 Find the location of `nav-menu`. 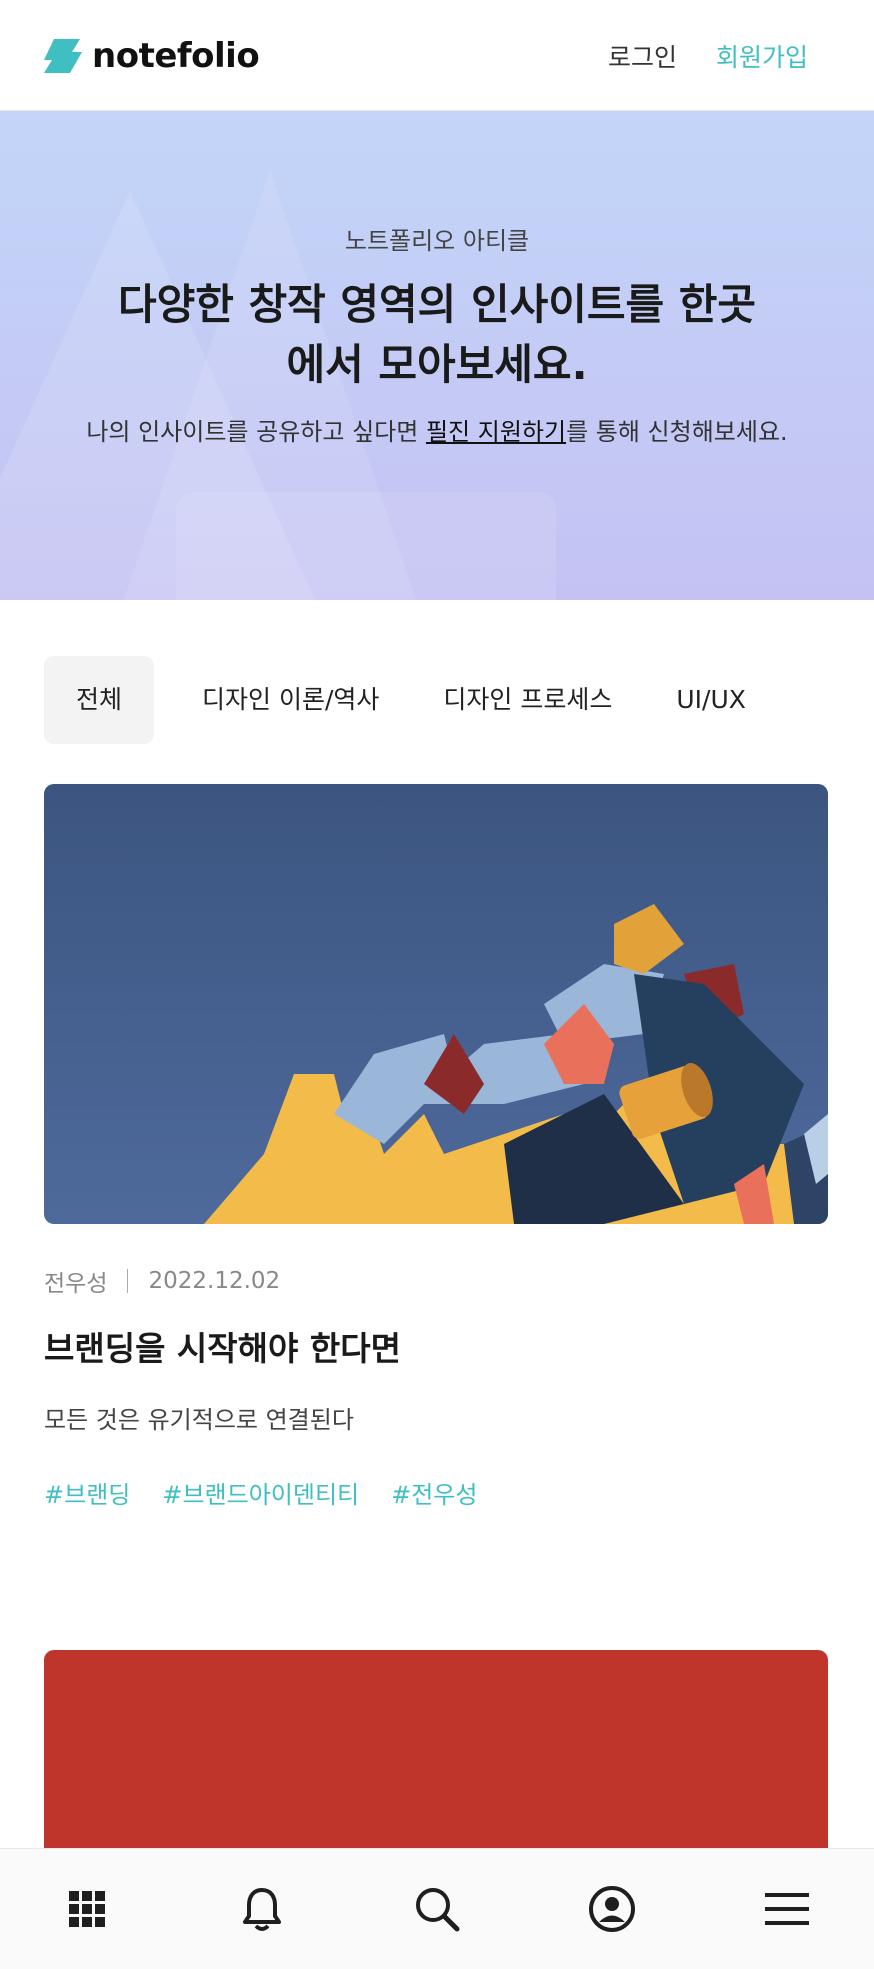

nav-menu is located at coordinates (786, 1909).